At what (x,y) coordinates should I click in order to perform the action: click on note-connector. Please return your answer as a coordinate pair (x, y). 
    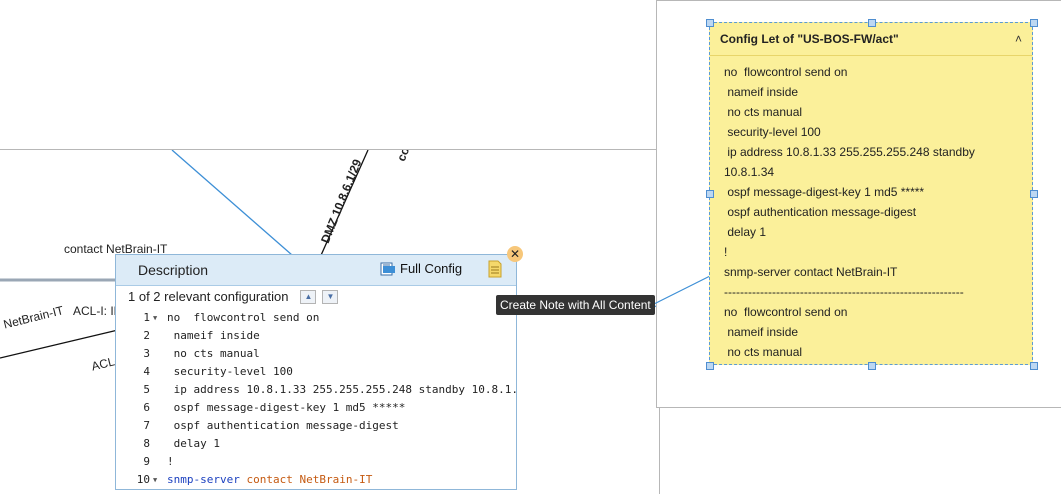
    Looking at the image, I should click on (680, 291).